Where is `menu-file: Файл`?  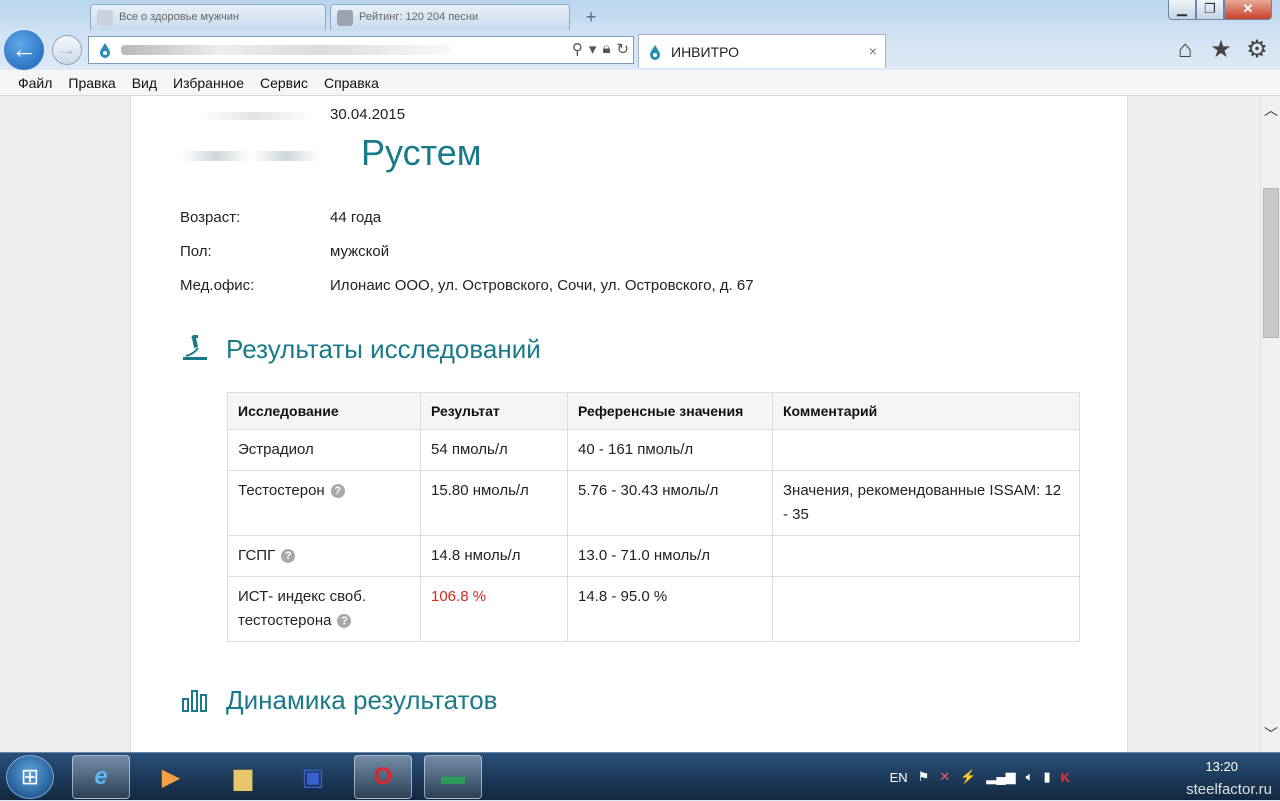
menu-file: Файл is located at coordinates (35, 83).